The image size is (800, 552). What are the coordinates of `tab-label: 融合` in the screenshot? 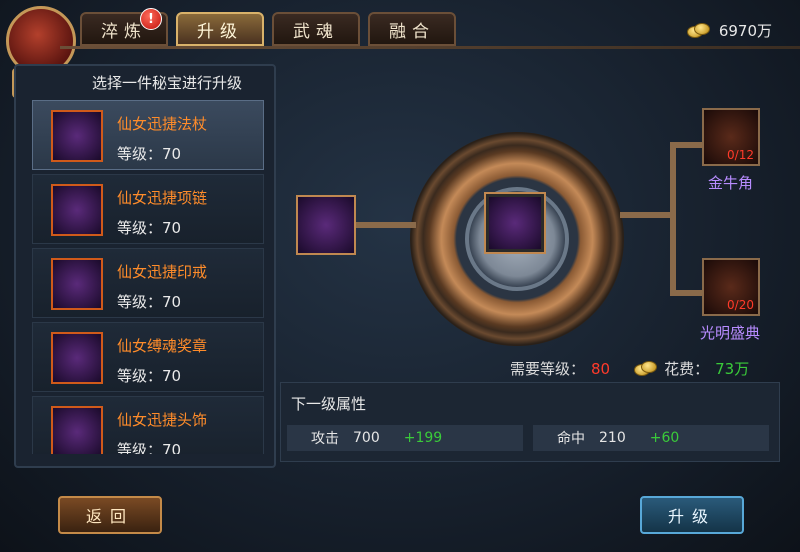 It's located at (412, 31).